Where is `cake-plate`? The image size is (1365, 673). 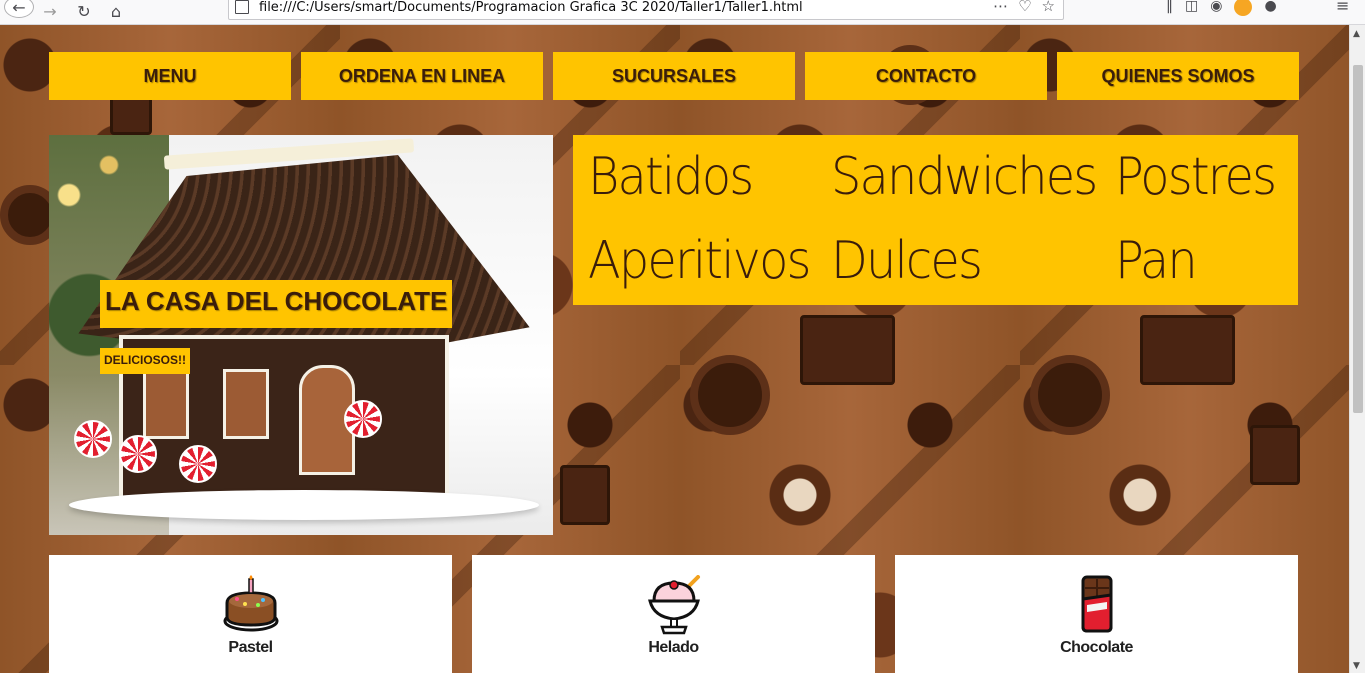
cake-plate is located at coordinates (304, 505).